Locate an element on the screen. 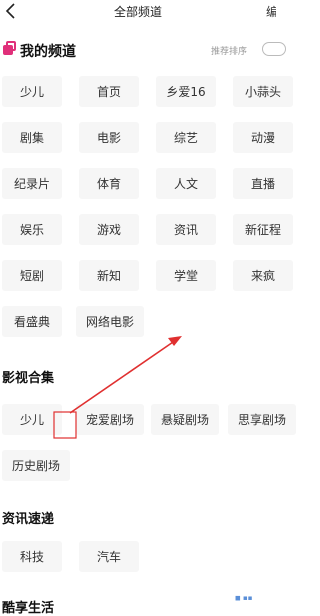  my-channels-header: 我的频道 推荐排序 is located at coordinates (143, 50).